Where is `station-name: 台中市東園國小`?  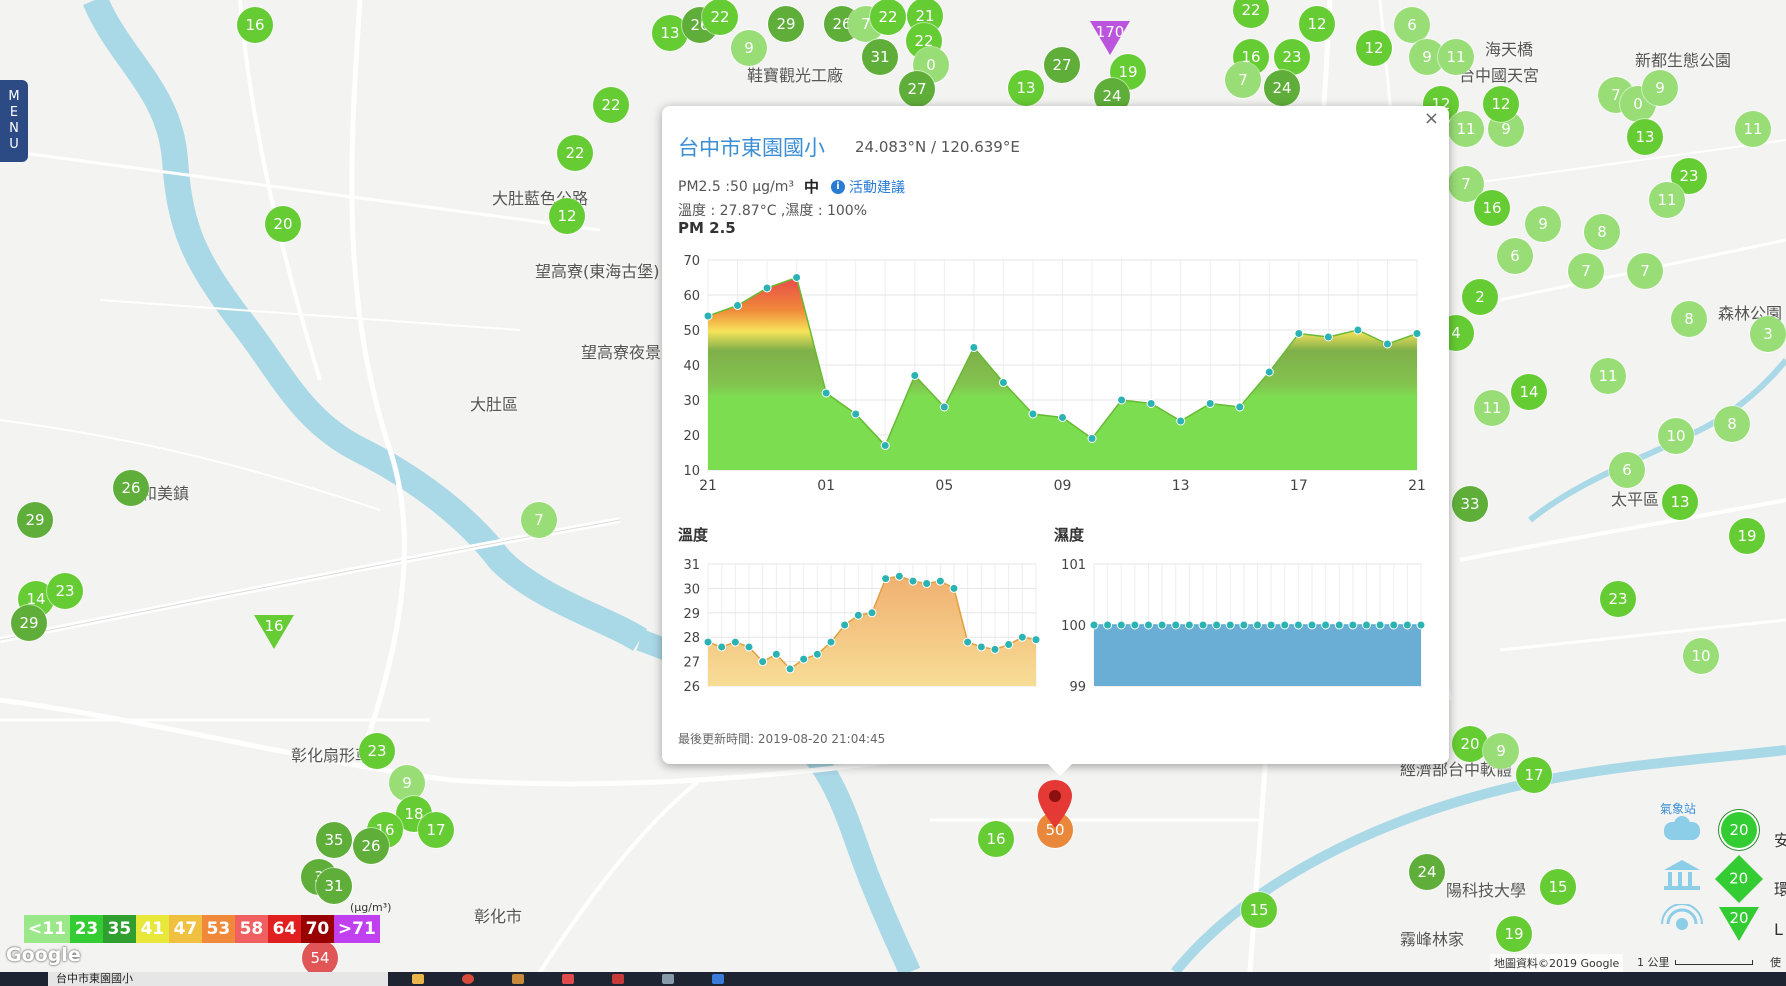 station-name: 台中市東園國小 is located at coordinates (751, 147).